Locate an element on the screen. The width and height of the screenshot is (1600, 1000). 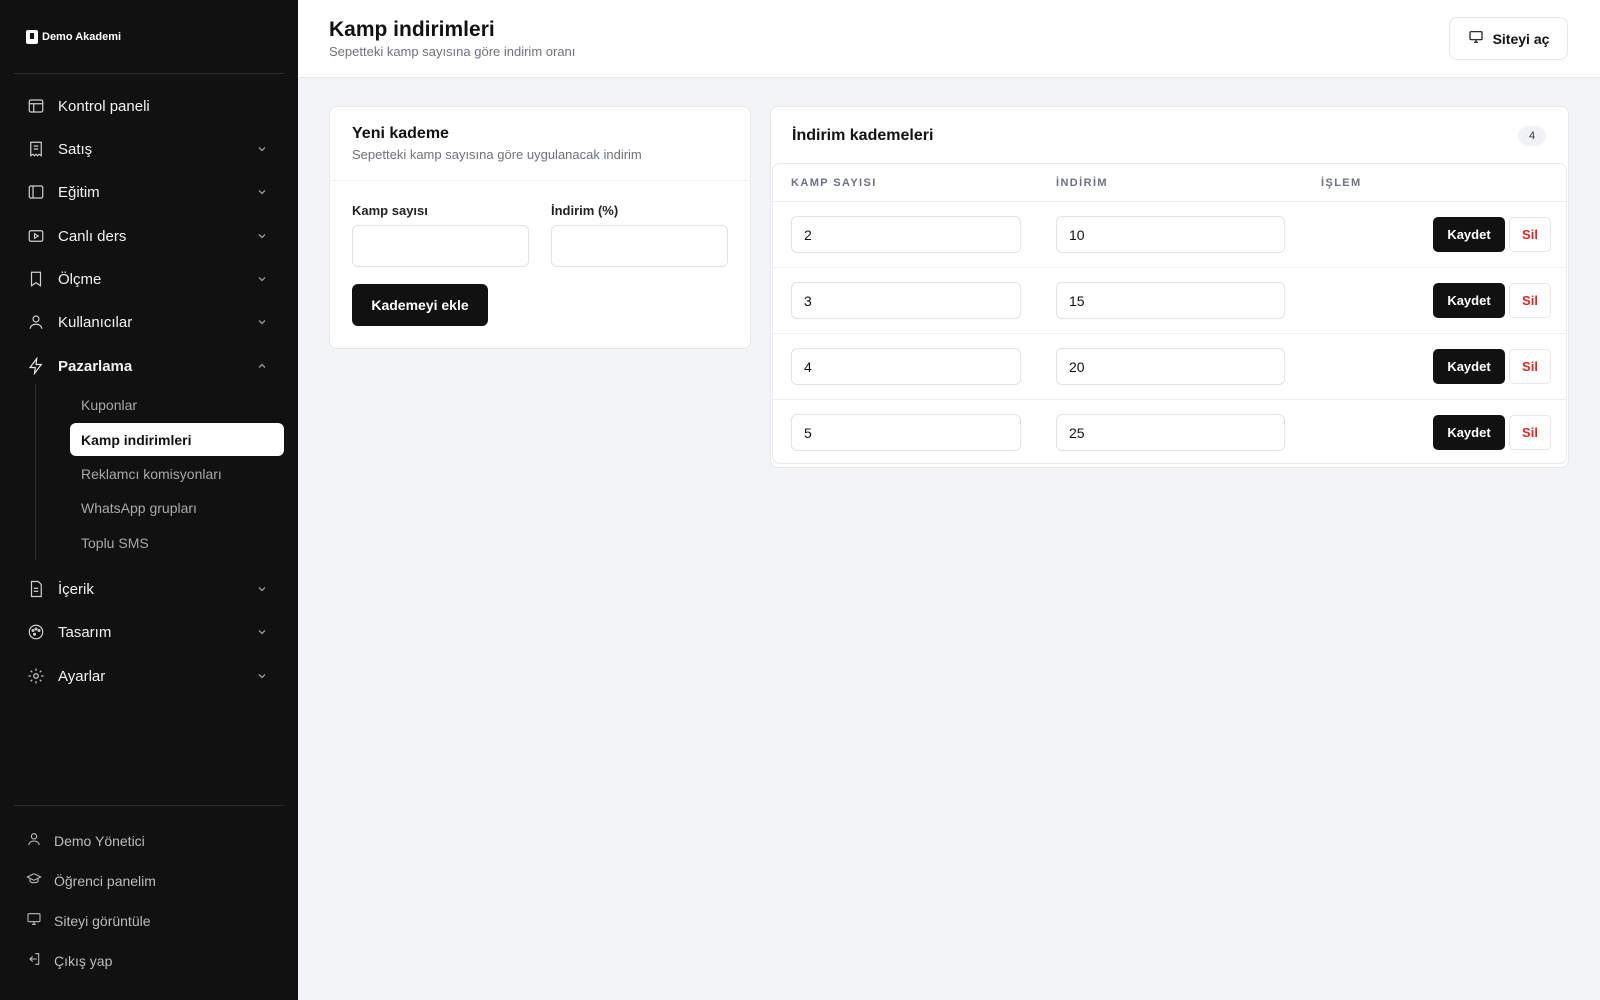
sidebar-item-label: Kontrol paneli is located at coordinates (104, 106).